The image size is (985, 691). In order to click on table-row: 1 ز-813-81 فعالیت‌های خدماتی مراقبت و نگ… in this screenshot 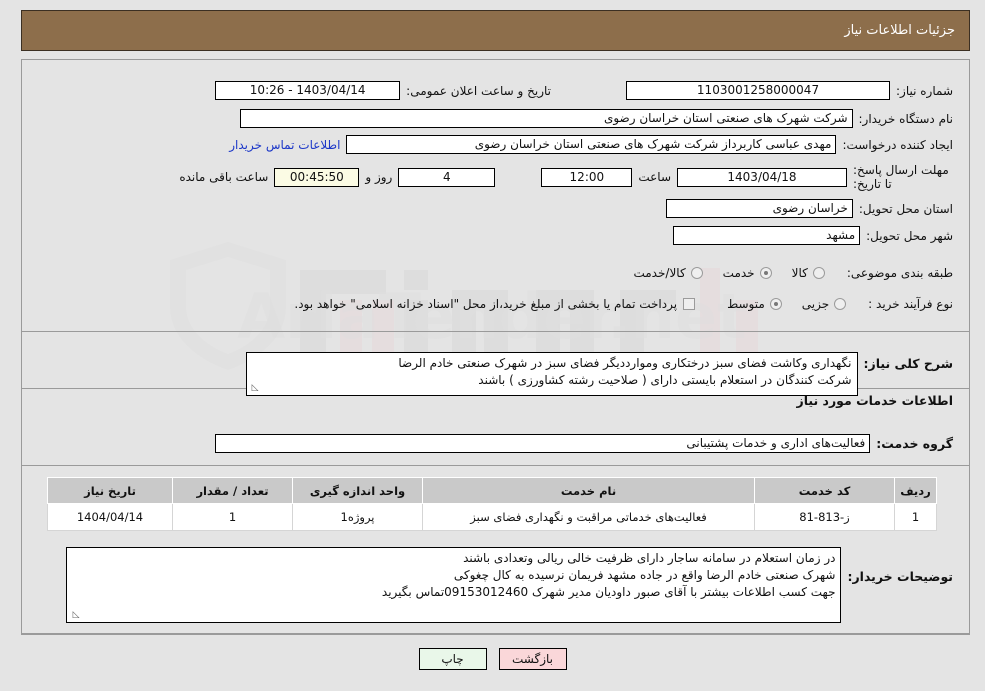, I will do `click(492, 517)`.